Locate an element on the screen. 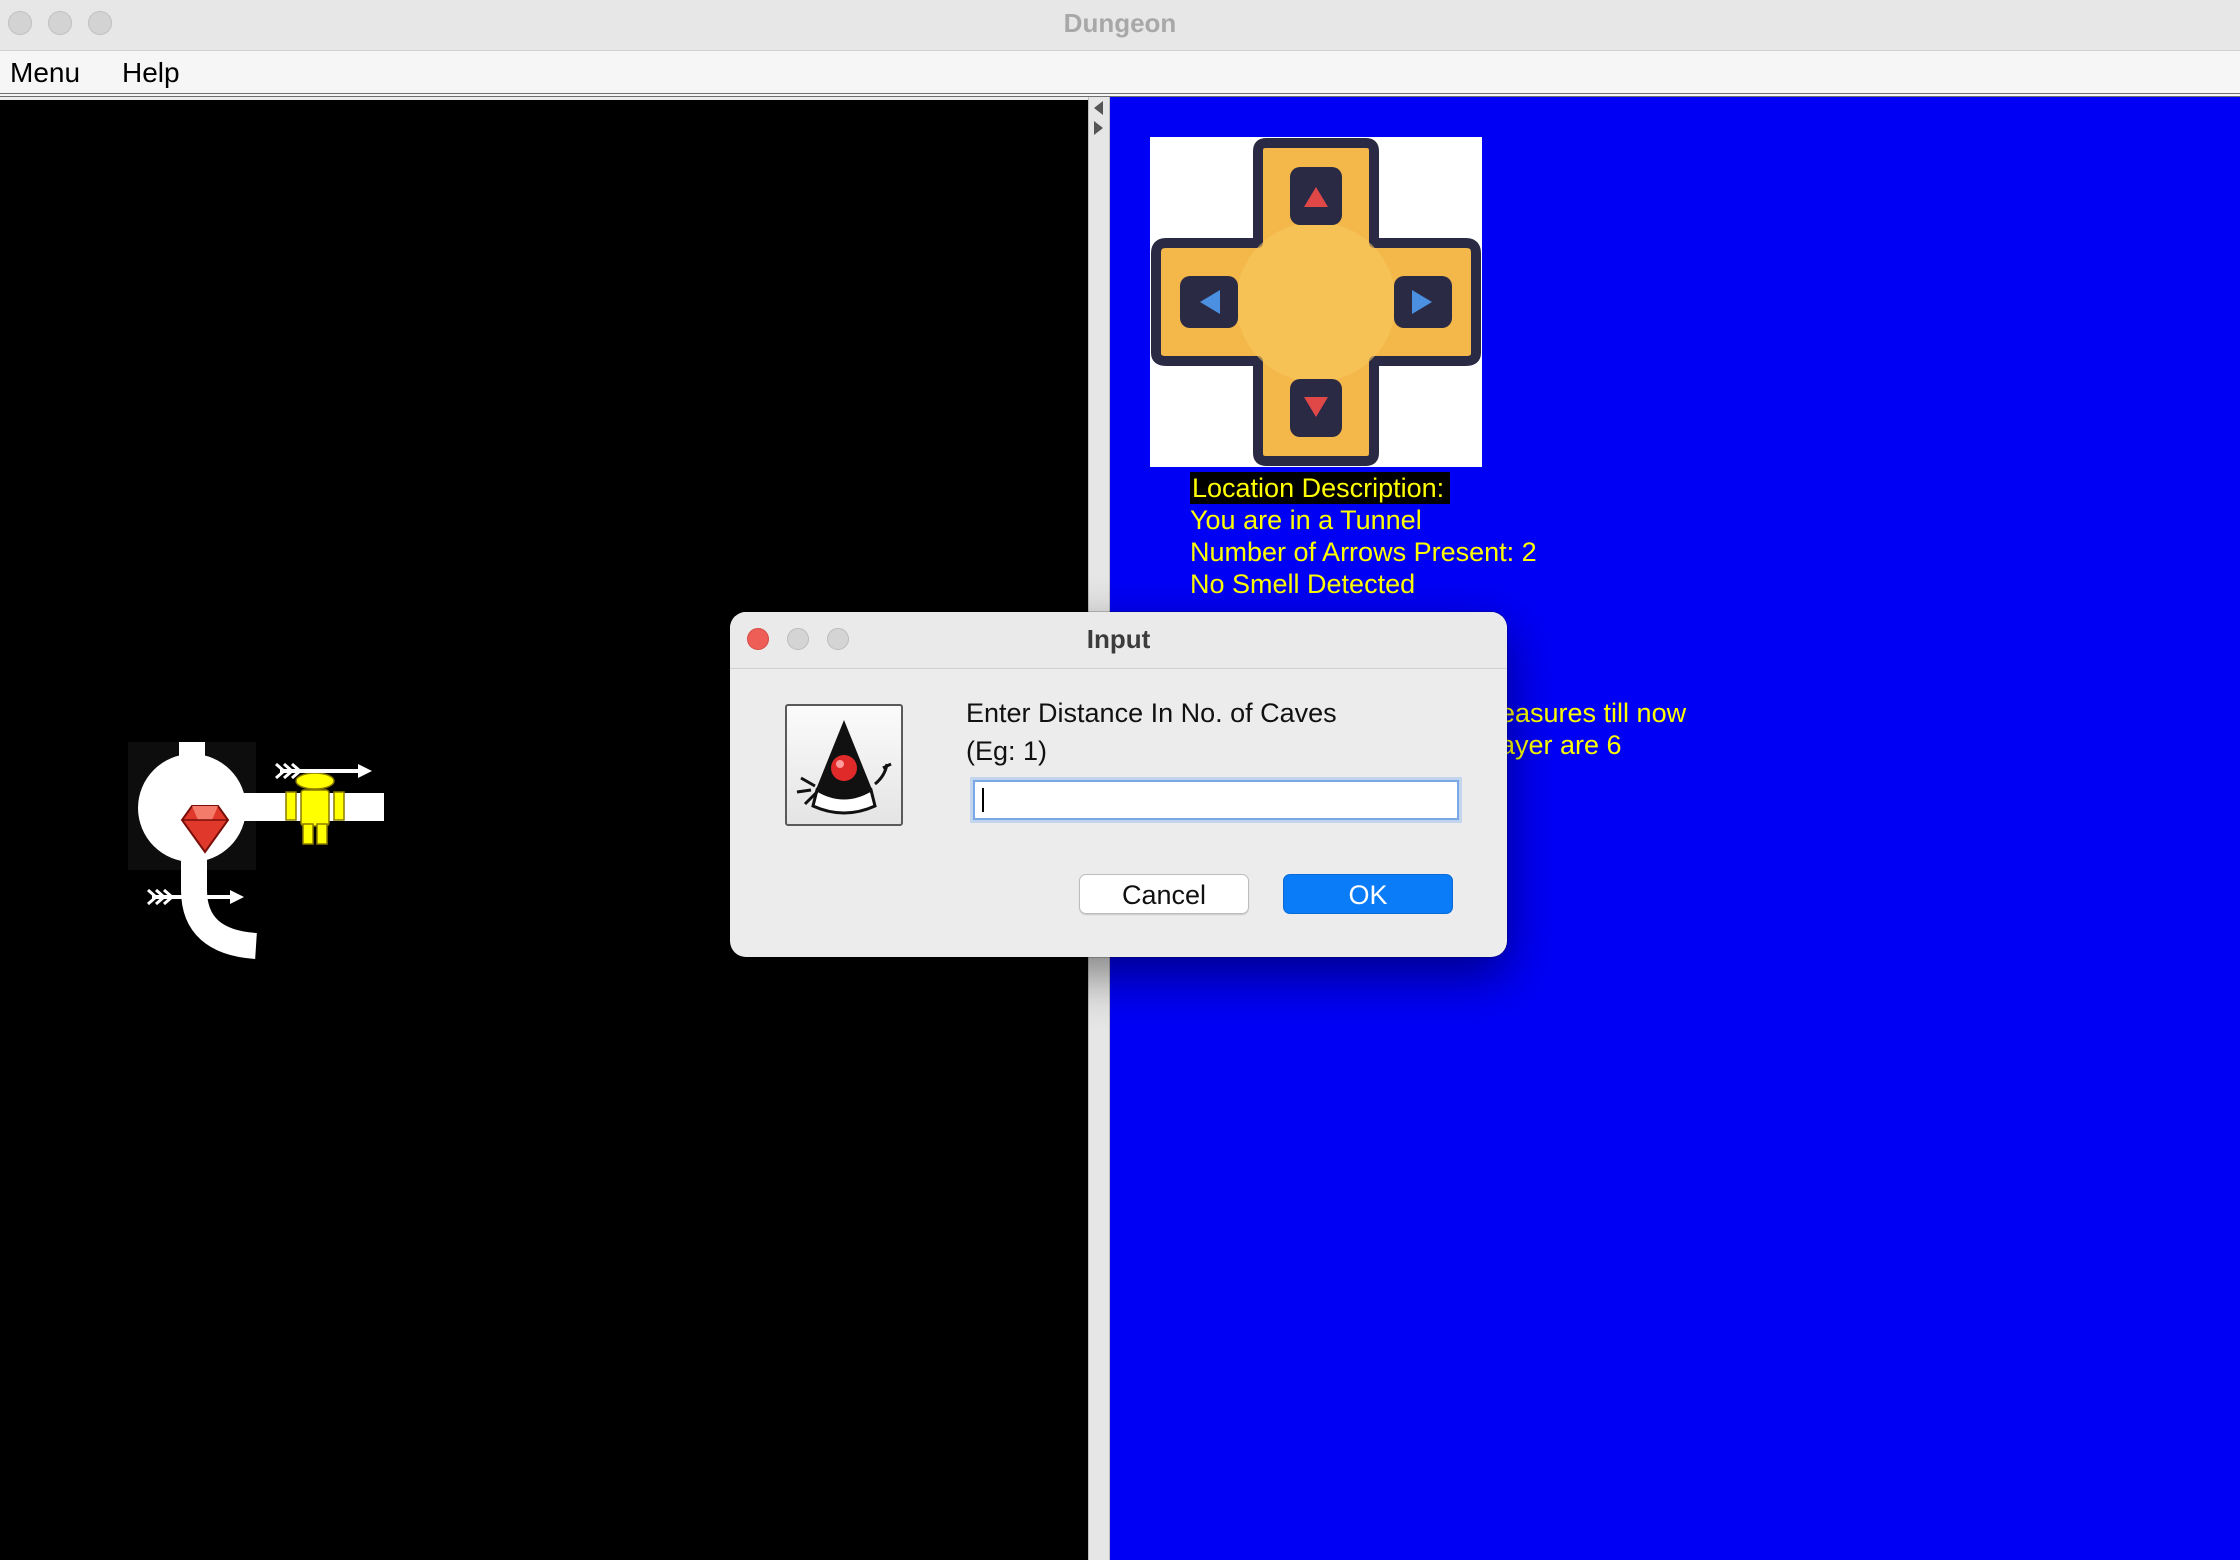 This screenshot has height=1560, width=2240. dialog-prompt-line-1: Enter Distance In No. of Caves is located at coordinates (1151, 713).